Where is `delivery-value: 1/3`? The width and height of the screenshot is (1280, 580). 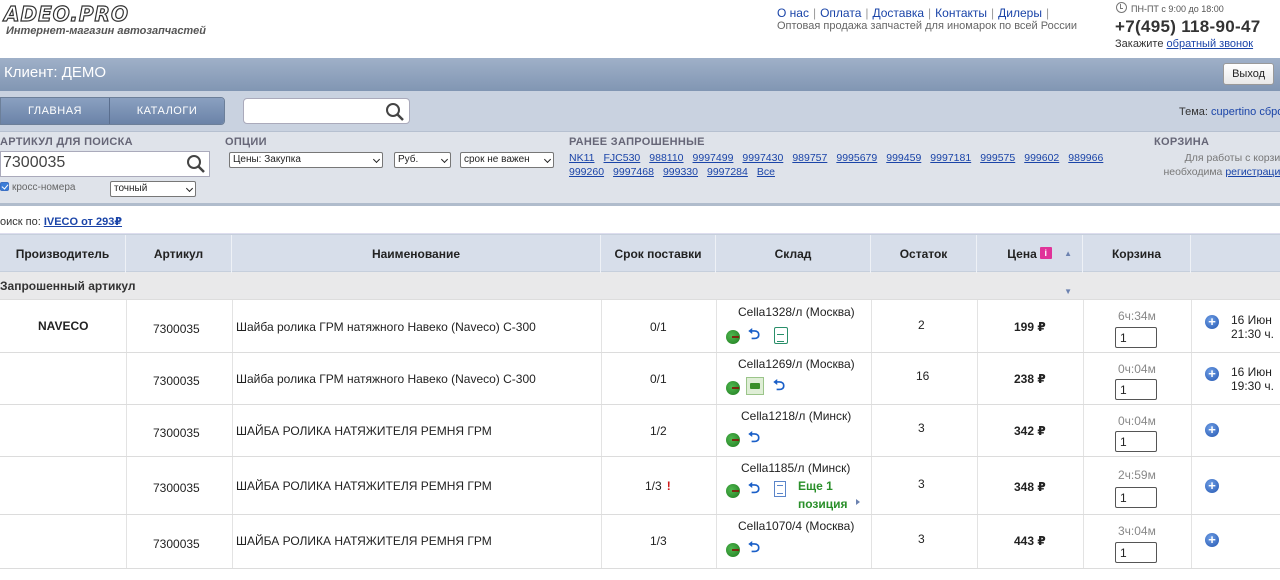 delivery-value: 1/3 is located at coordinates (653, 486).